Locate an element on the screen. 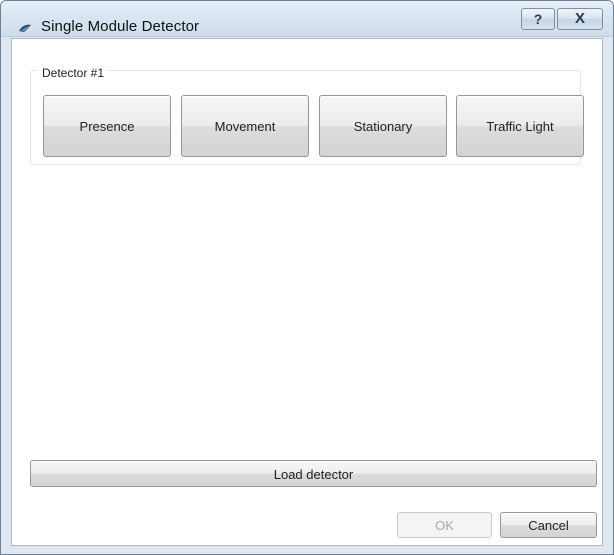 The image size is (614, 555). close-button: X is located at coordinates (580, 19).